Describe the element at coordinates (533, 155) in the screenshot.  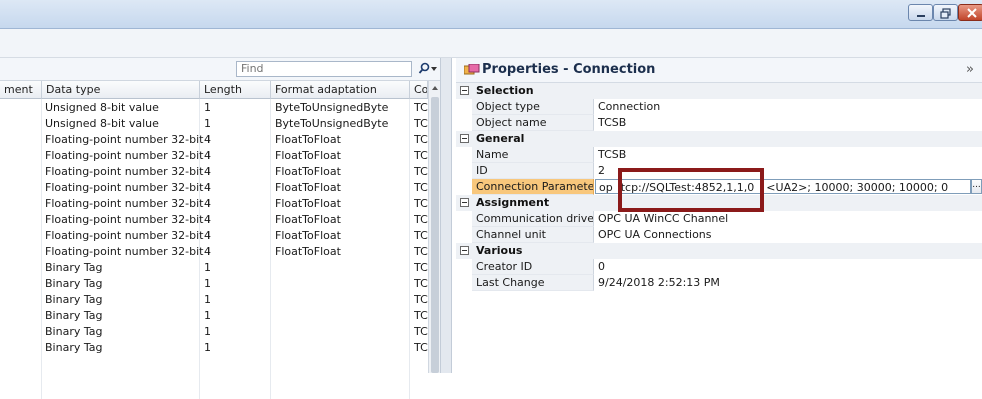
I see `property-name: Name` at that location.